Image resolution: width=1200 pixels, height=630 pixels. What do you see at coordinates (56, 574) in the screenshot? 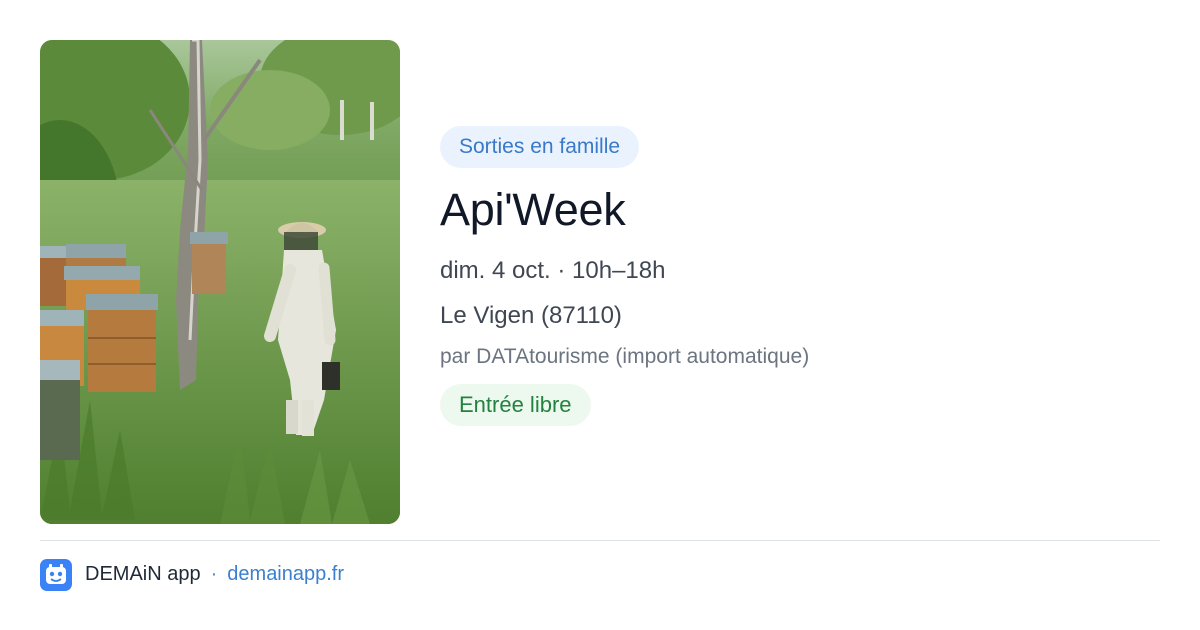
I see `demain-app-icon` at bounding box center [56, 574].